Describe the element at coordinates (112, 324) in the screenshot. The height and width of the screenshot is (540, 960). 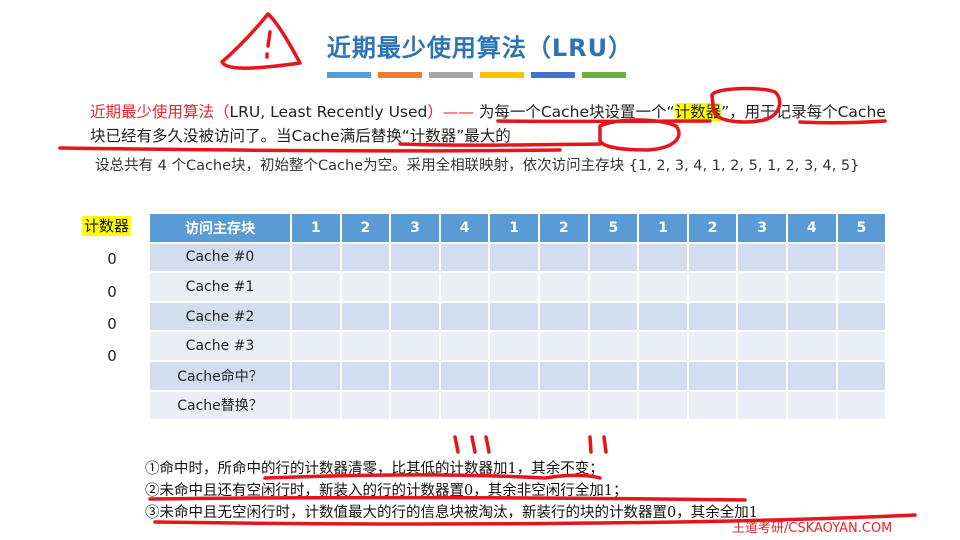
I see `counter-value-2: 0` at that location.